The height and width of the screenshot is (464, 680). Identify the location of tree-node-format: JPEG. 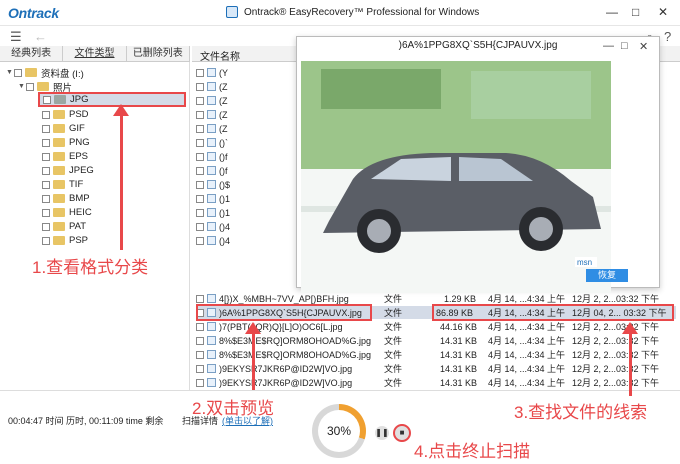
(68, 170).